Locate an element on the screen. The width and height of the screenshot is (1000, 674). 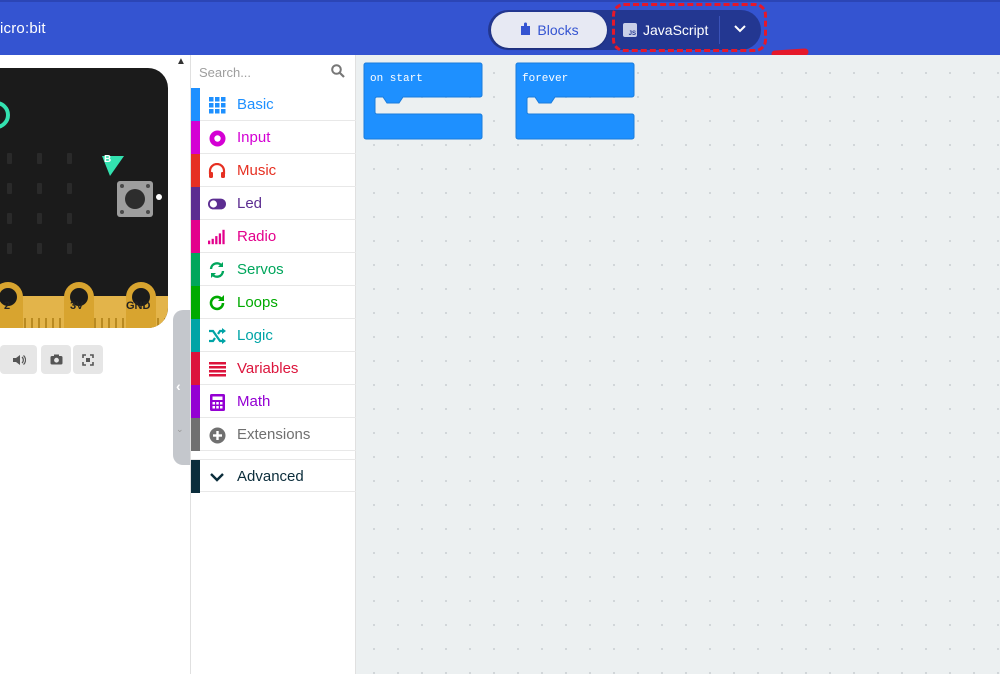
category-label: Music is located at coordinates (257, 170).